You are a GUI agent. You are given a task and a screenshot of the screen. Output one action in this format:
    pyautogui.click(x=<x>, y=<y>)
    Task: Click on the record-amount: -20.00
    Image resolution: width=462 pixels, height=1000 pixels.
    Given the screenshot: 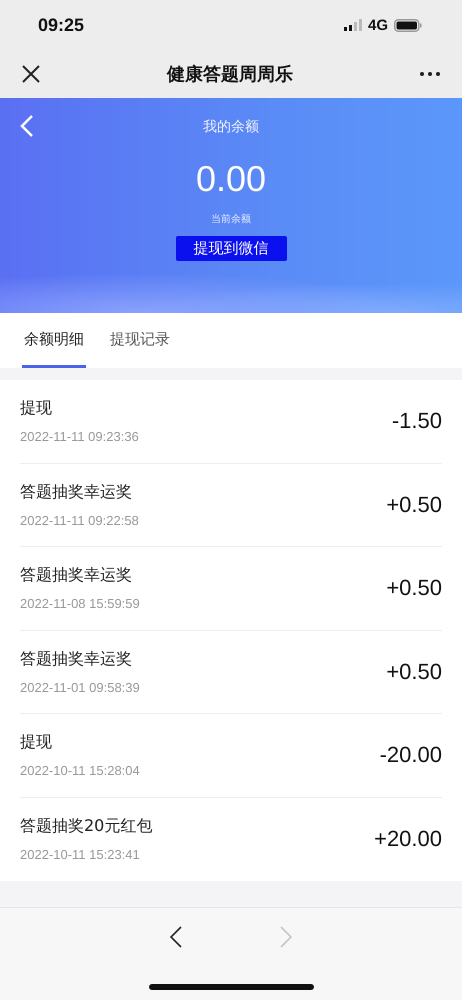 What is the action you would take?
    pyautogui.click(x=411, y=755)
    